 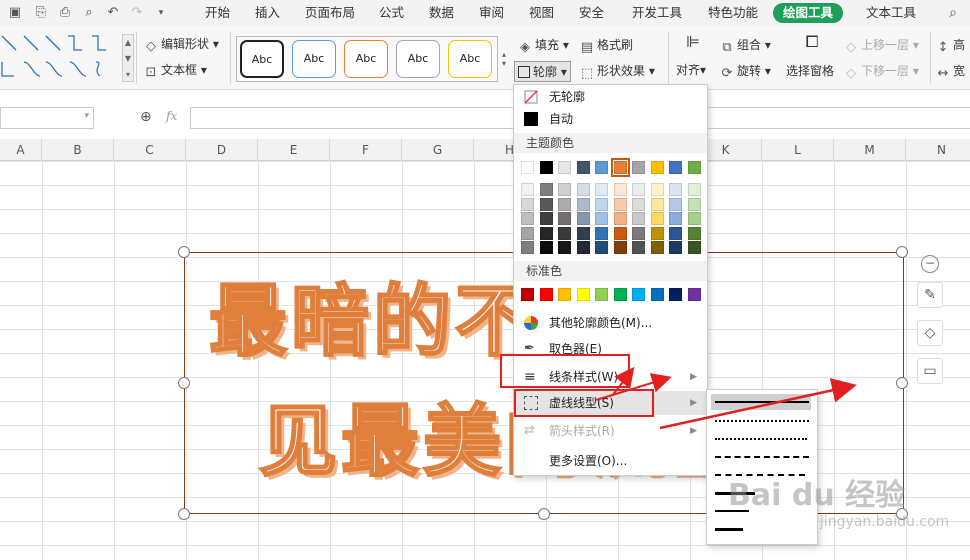 I want to click on style-sample-gold: Abc, so click(x=470, y=59).